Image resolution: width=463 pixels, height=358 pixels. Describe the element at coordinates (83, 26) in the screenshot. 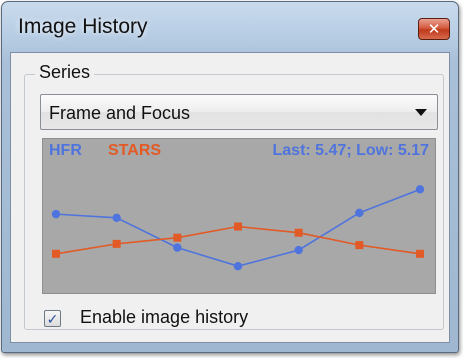

I see `window-title: Image History` at that location.